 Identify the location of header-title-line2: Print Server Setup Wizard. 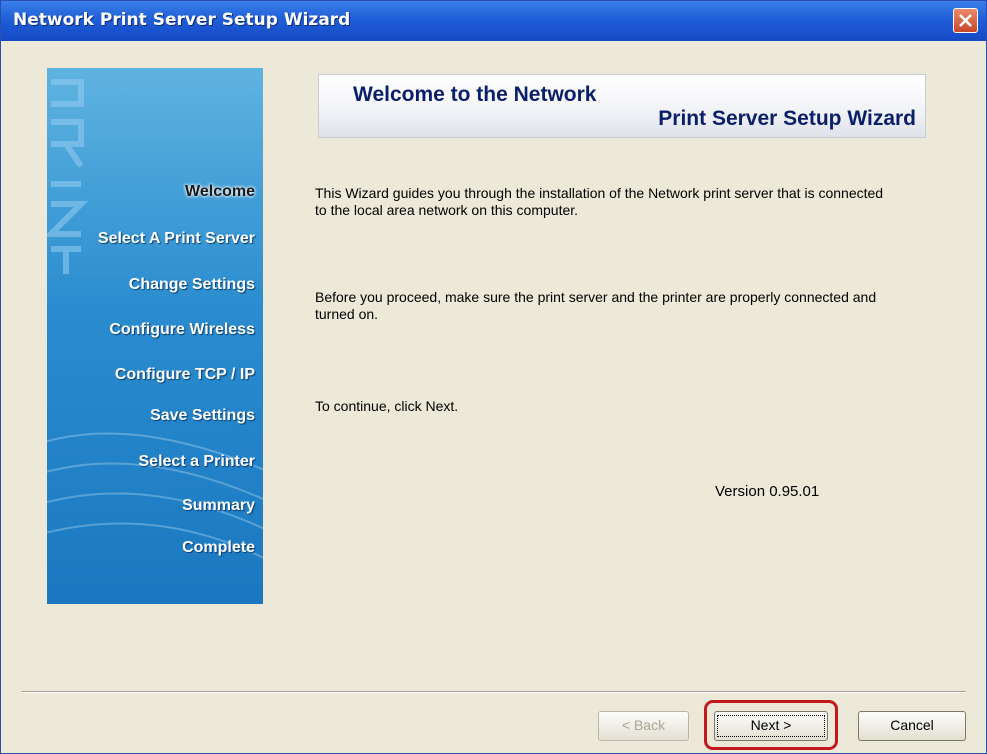
(787, 118).